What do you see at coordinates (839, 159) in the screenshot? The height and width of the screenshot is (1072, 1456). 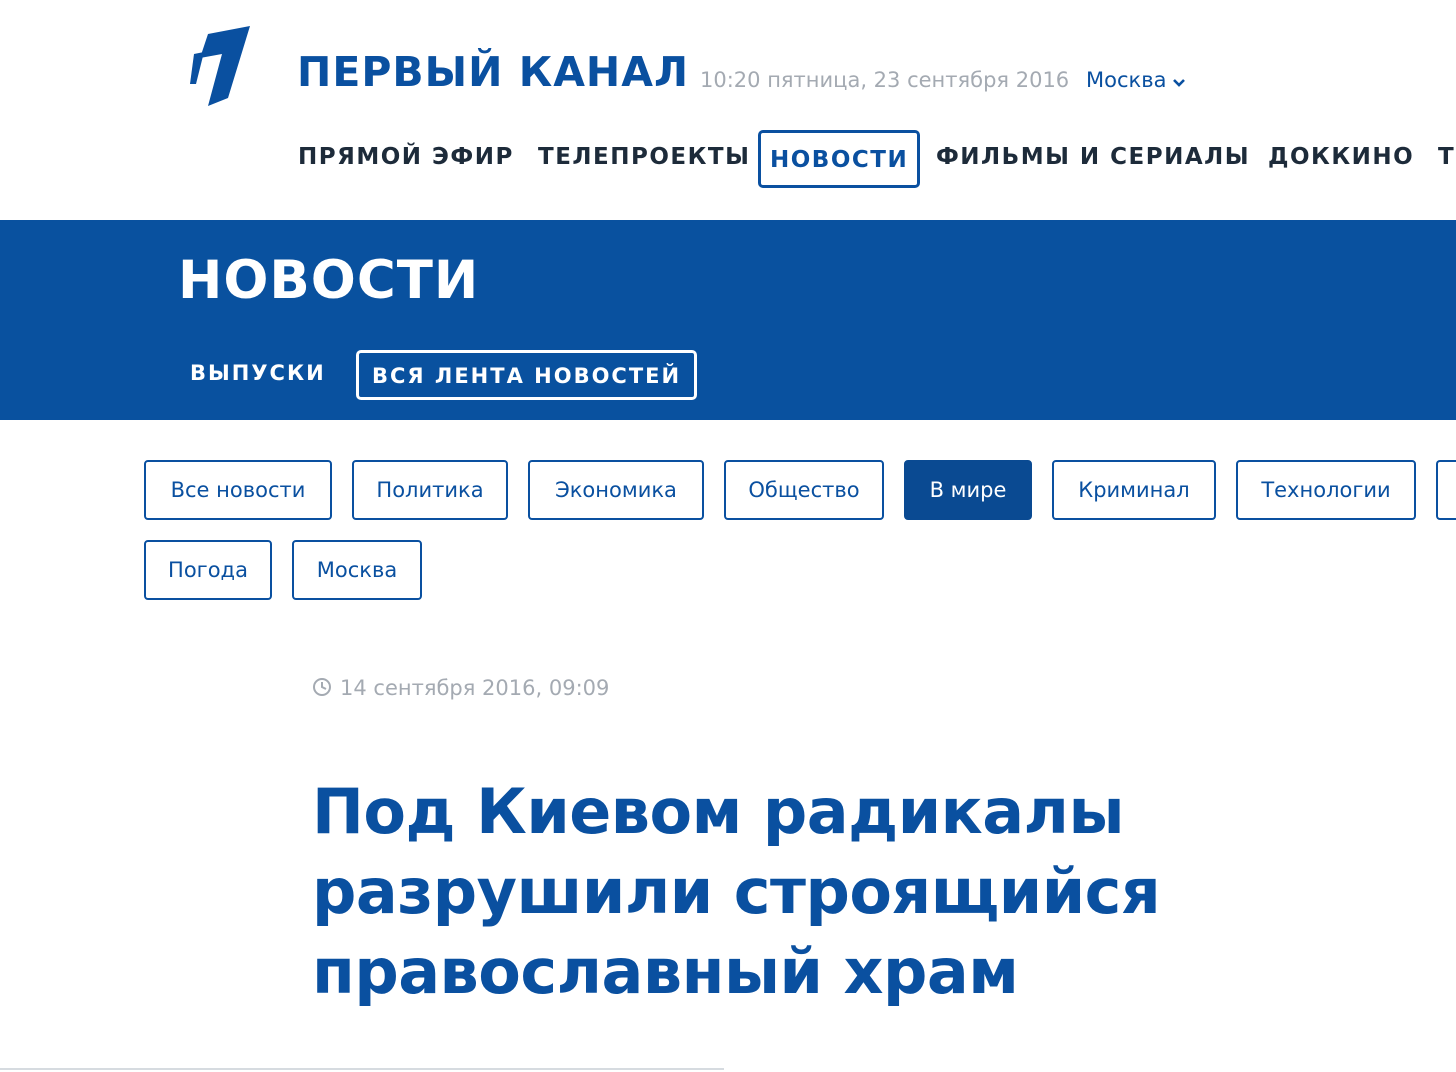 I see `nav-item-news: НОВОСТИ` at bounding box center [839, 159].